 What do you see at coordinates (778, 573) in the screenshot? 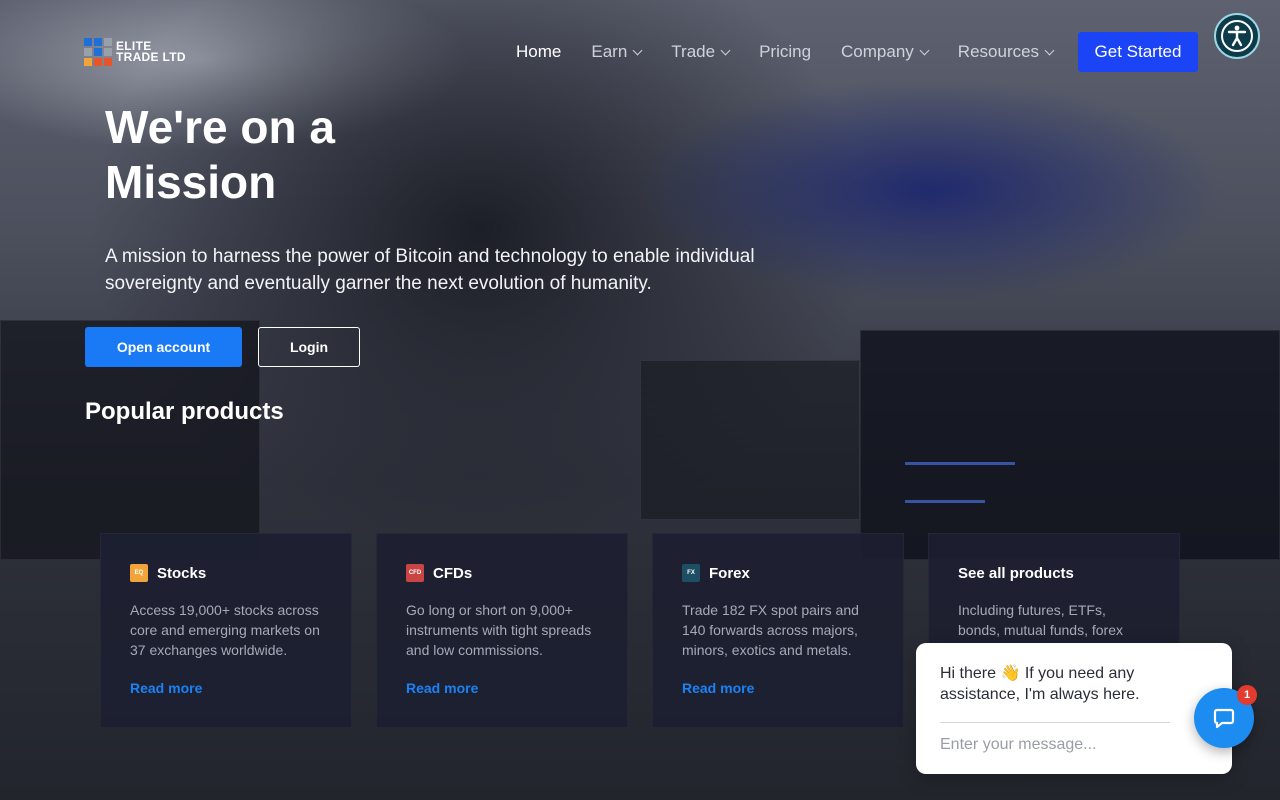
I see `card-header: FX Forex` at bounding box center [778, 573].